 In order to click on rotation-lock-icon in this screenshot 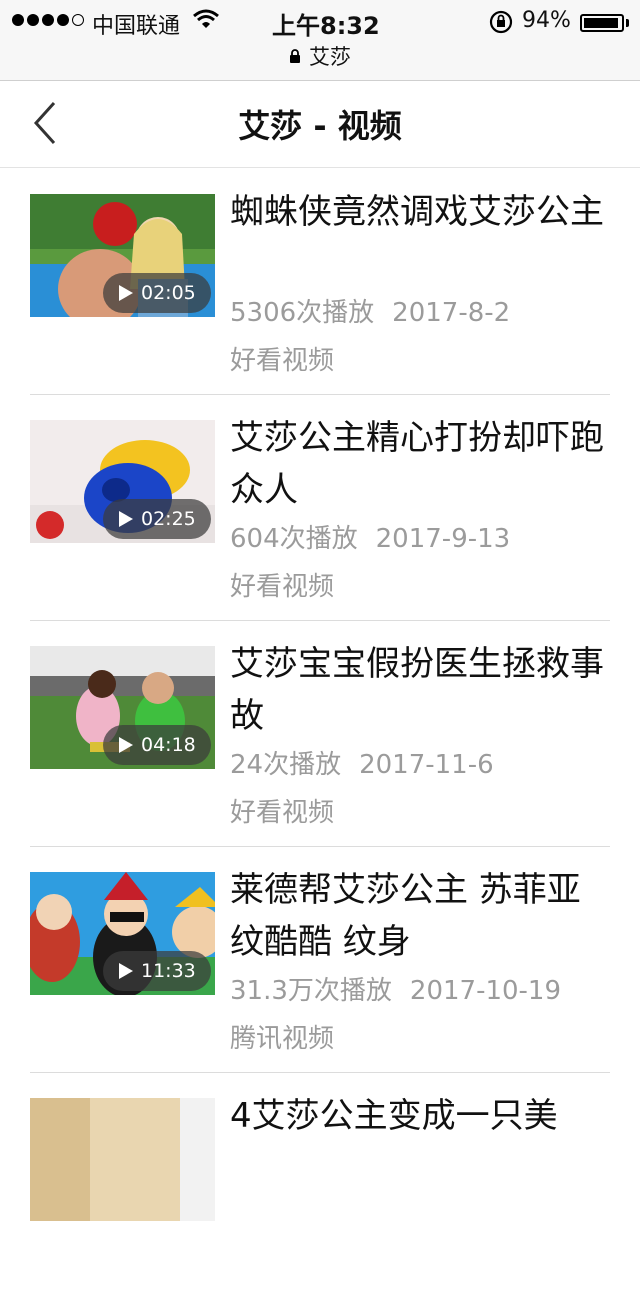, I will do `click(501, 24)`.